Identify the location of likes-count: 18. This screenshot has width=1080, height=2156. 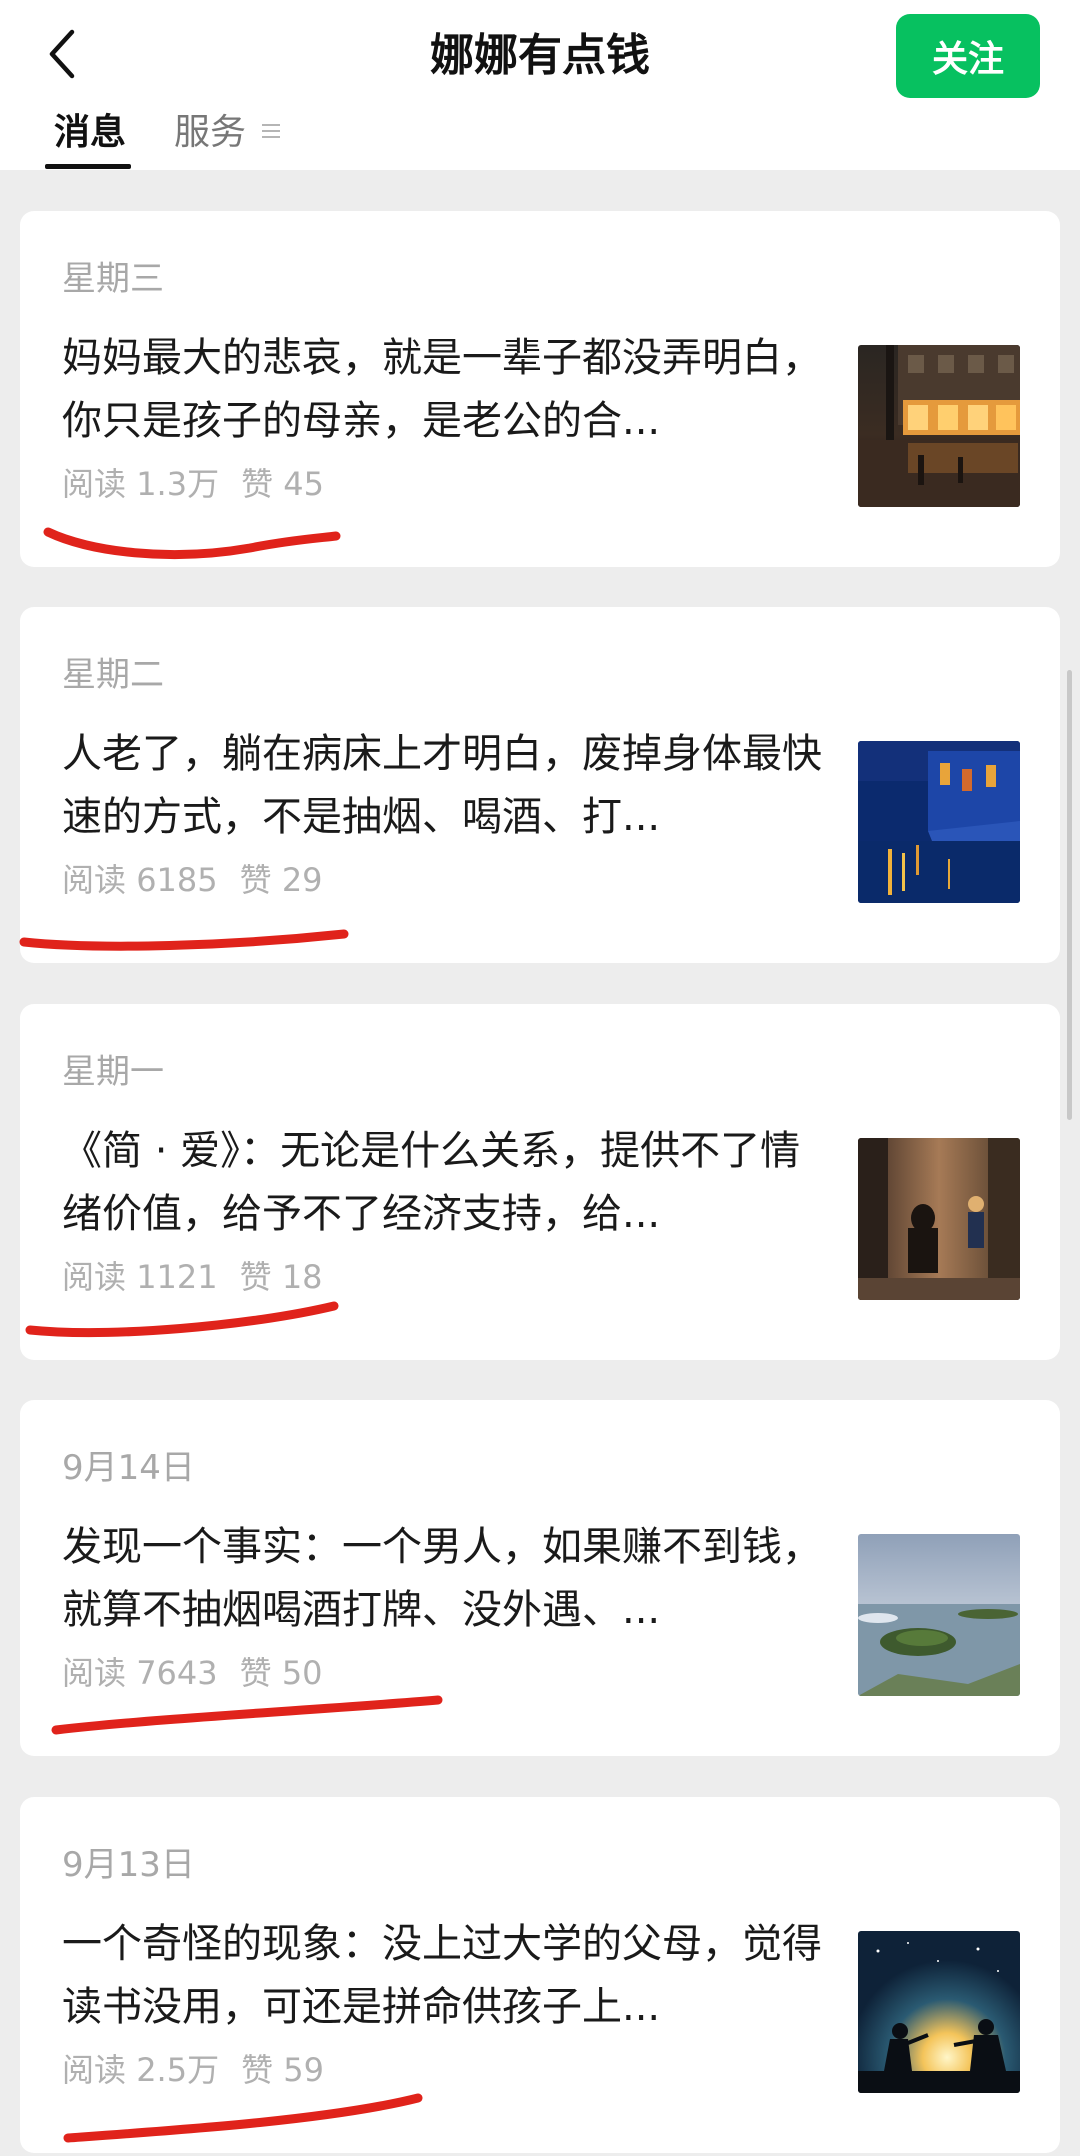
(302, 1277).